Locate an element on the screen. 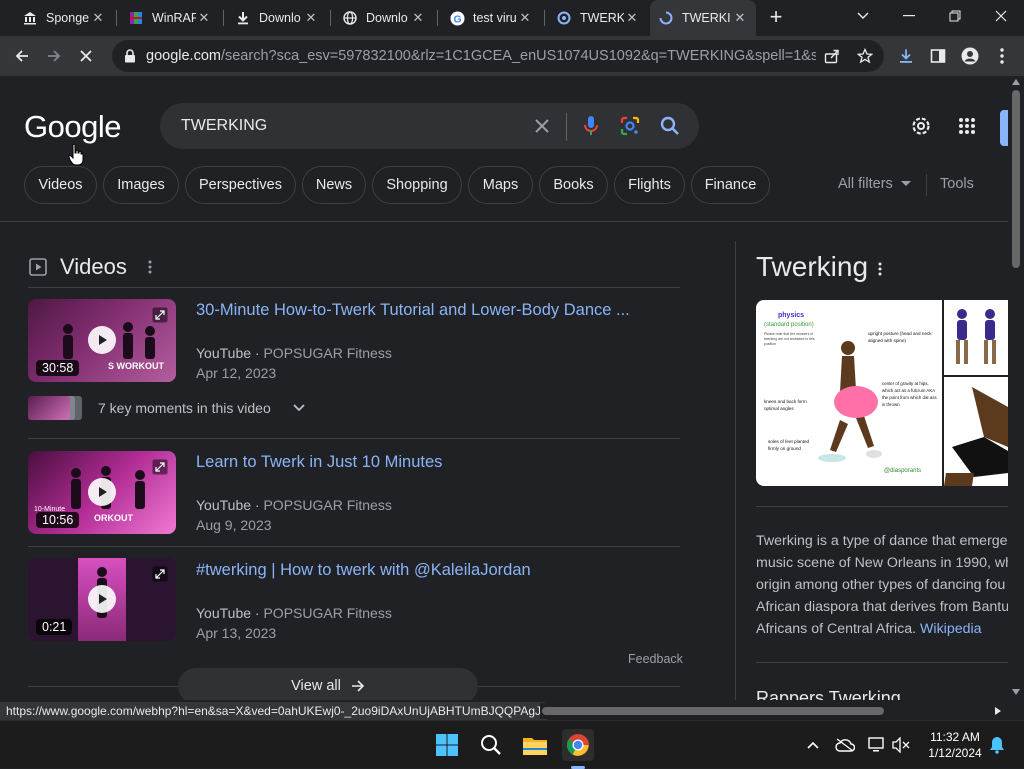  wikipedia-link: Wikipedia is located at coordinates (951, 629).